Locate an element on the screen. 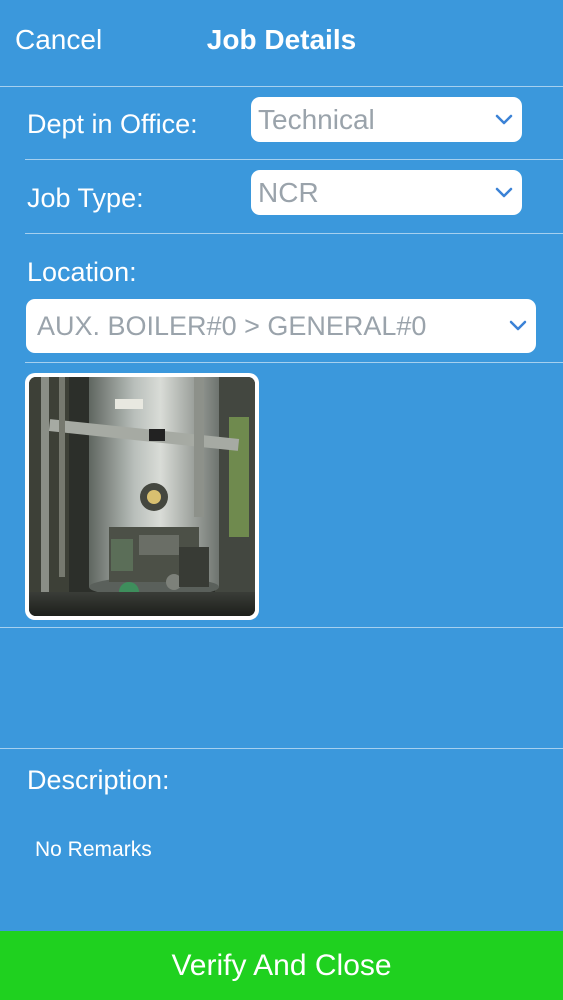 This screenshot has height=1000, width=563. job-type-value: NCR is located at coordinates (288, 192).